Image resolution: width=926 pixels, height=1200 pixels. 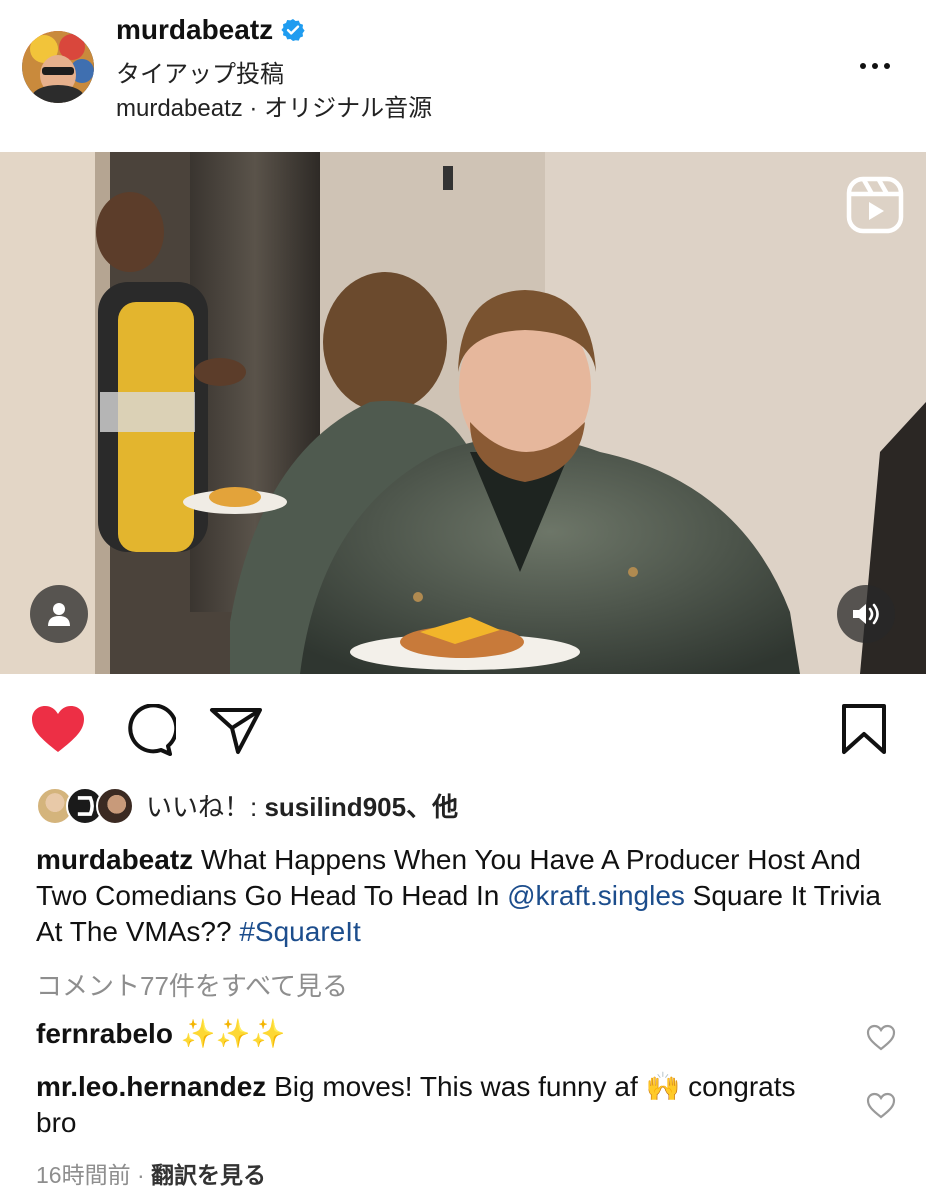 I want to click on tie-up-label: タイアップ投稿, so click(x=200, y=71).